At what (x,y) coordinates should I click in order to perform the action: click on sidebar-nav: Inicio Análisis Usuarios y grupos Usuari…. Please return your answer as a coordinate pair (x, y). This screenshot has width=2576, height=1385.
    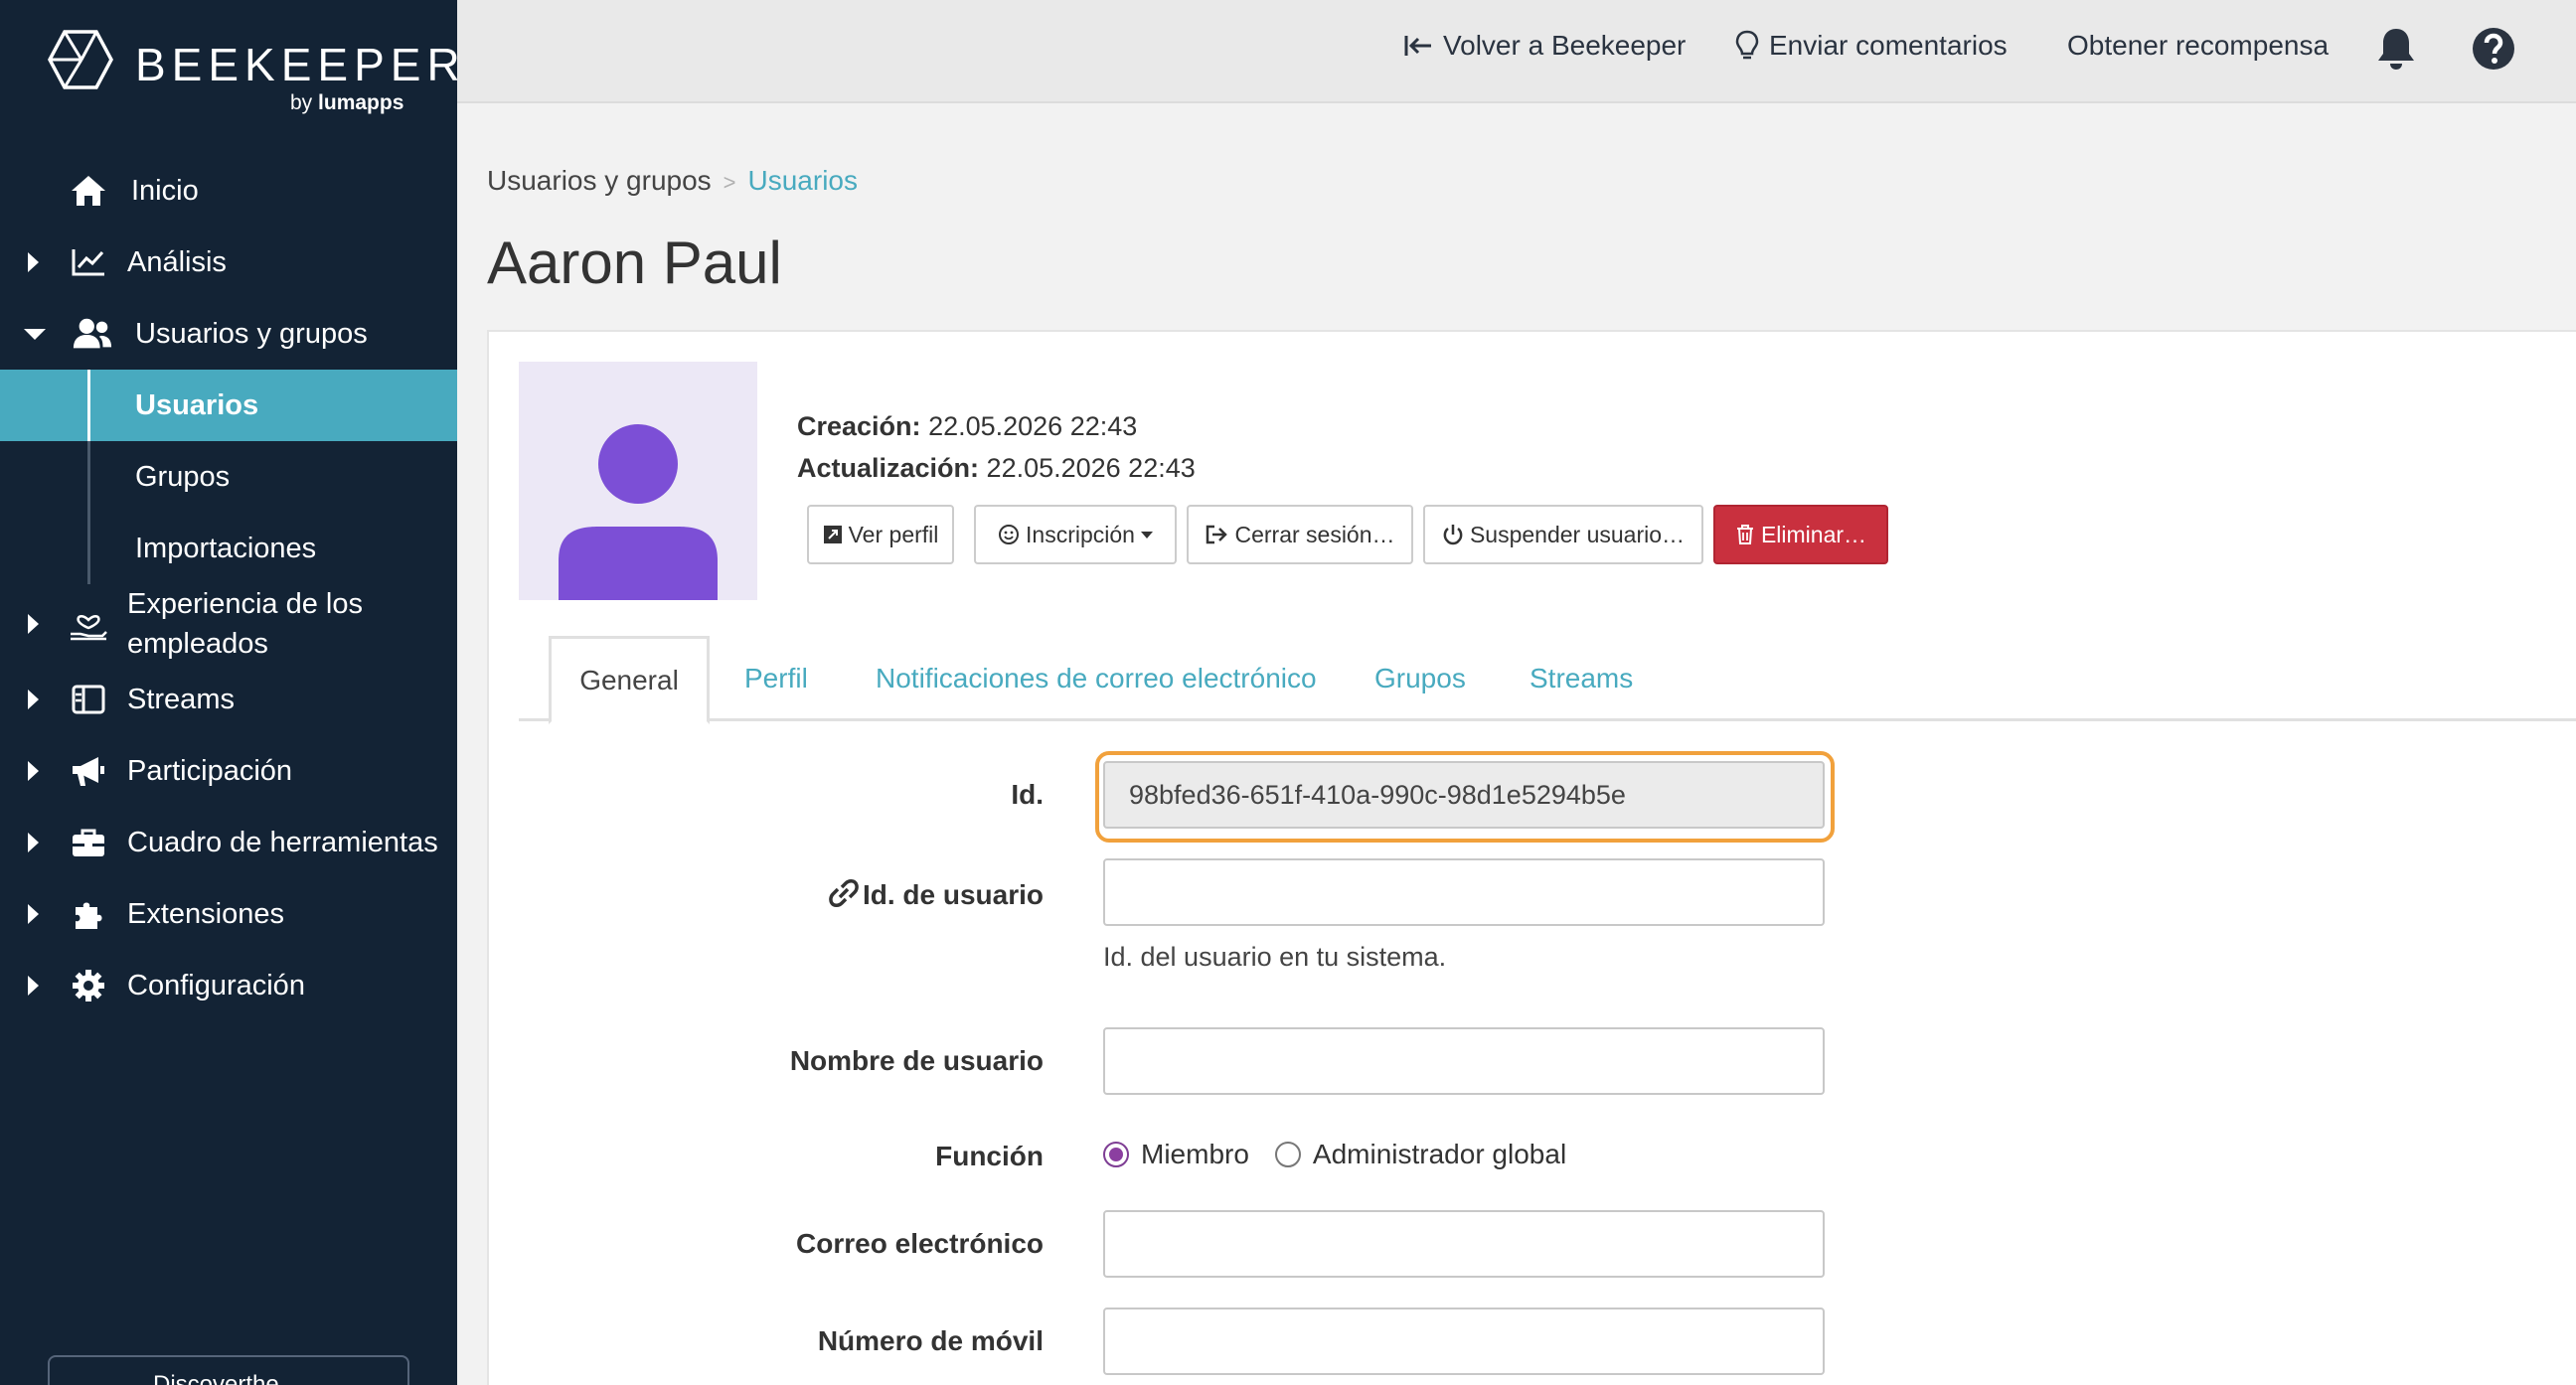
    Looking at the image, I should click on (228, 588).